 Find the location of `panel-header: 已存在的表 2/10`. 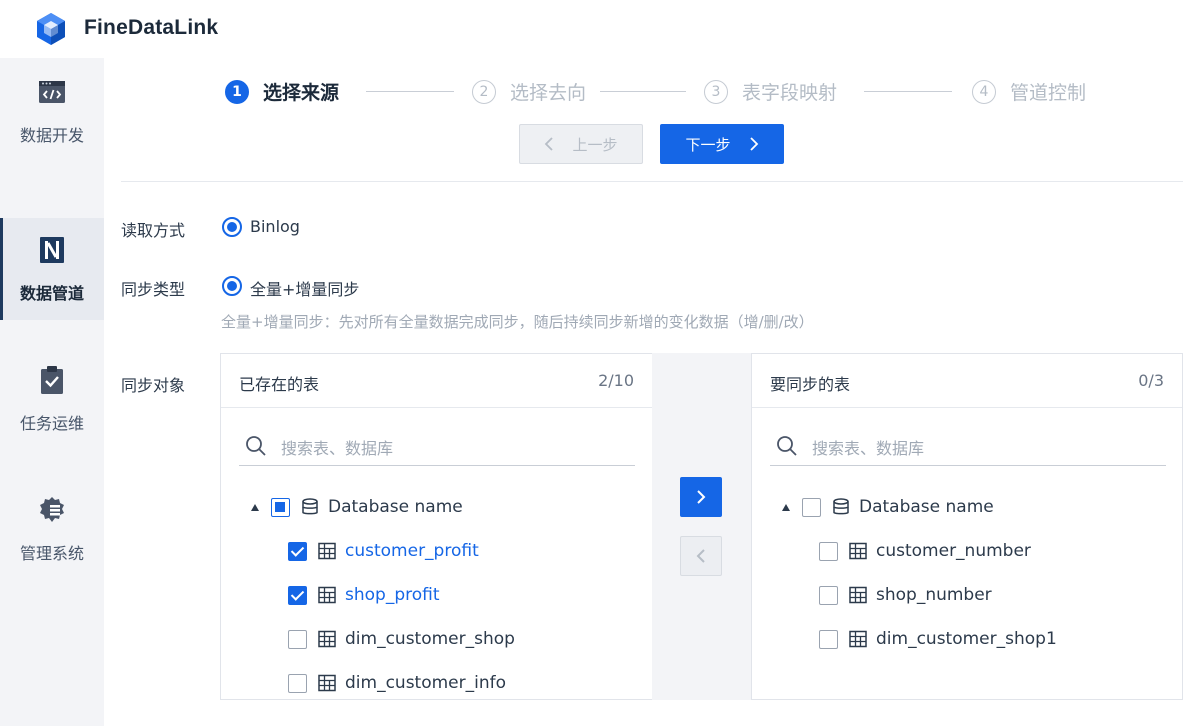

panel-header: 已存在的表 2/10 is located at coordinates (436, 381).